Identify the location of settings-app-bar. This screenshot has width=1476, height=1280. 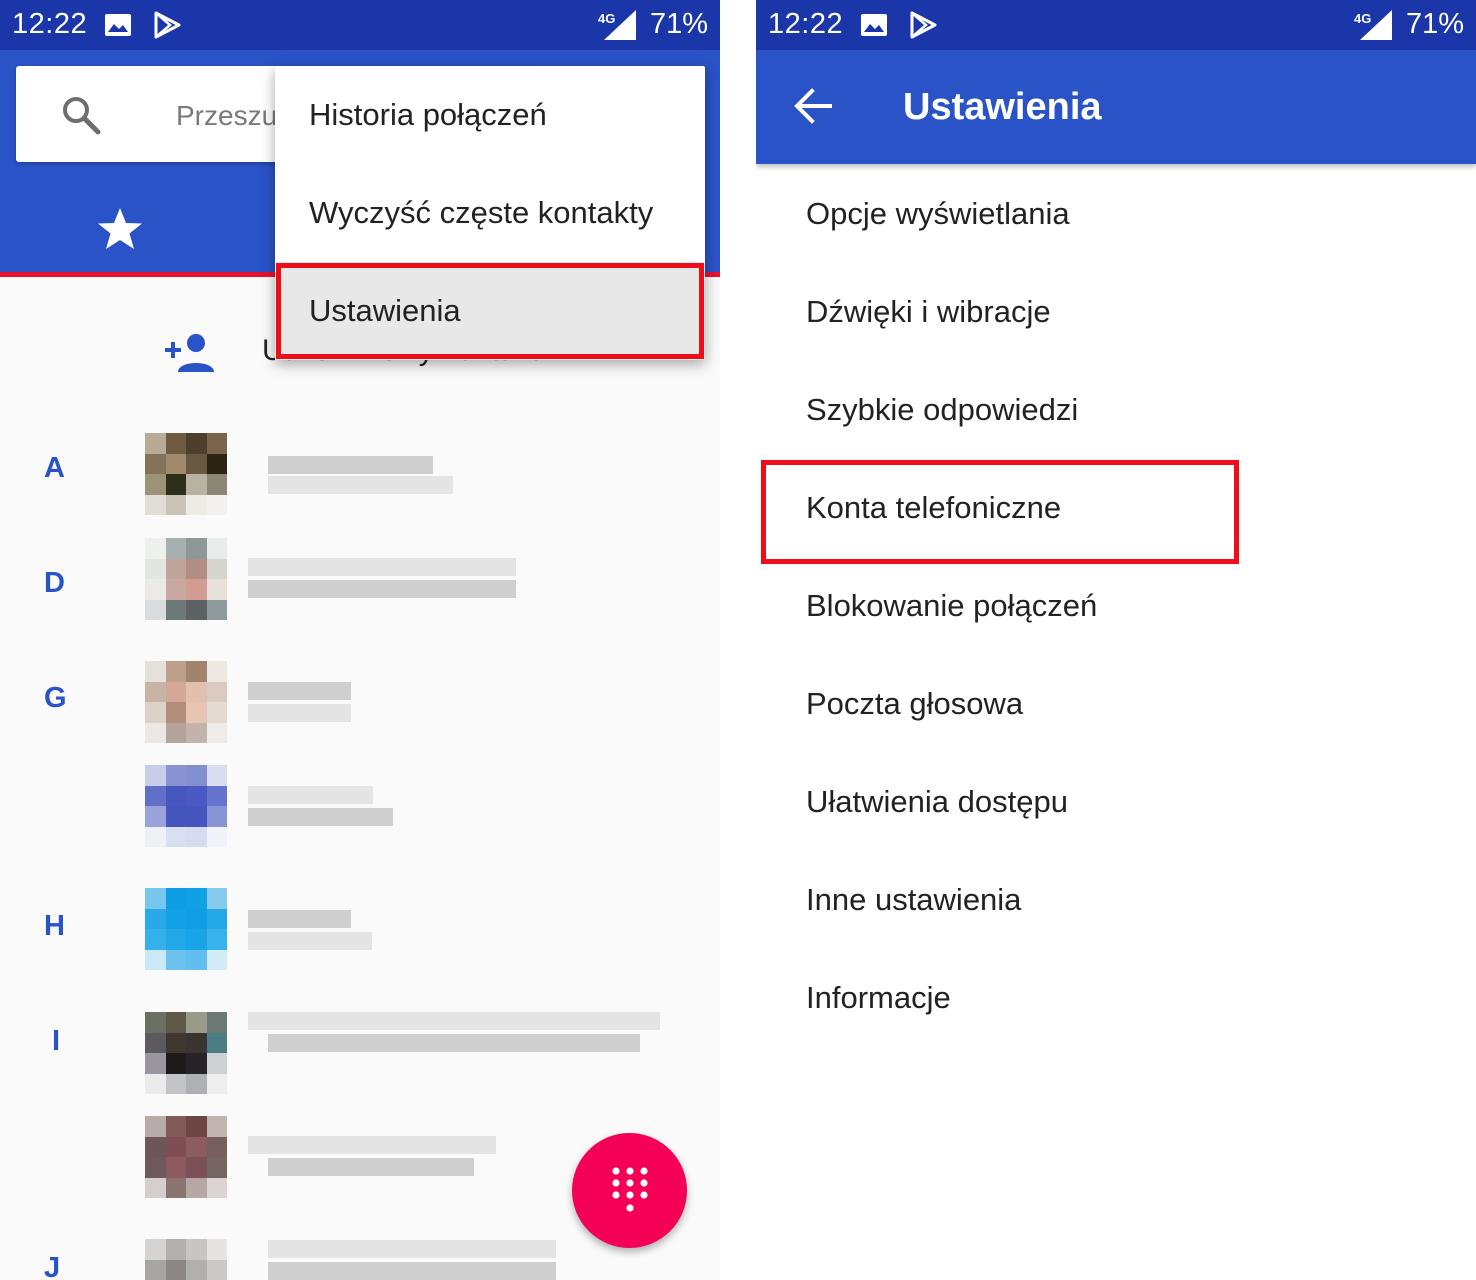
(1116, 107).